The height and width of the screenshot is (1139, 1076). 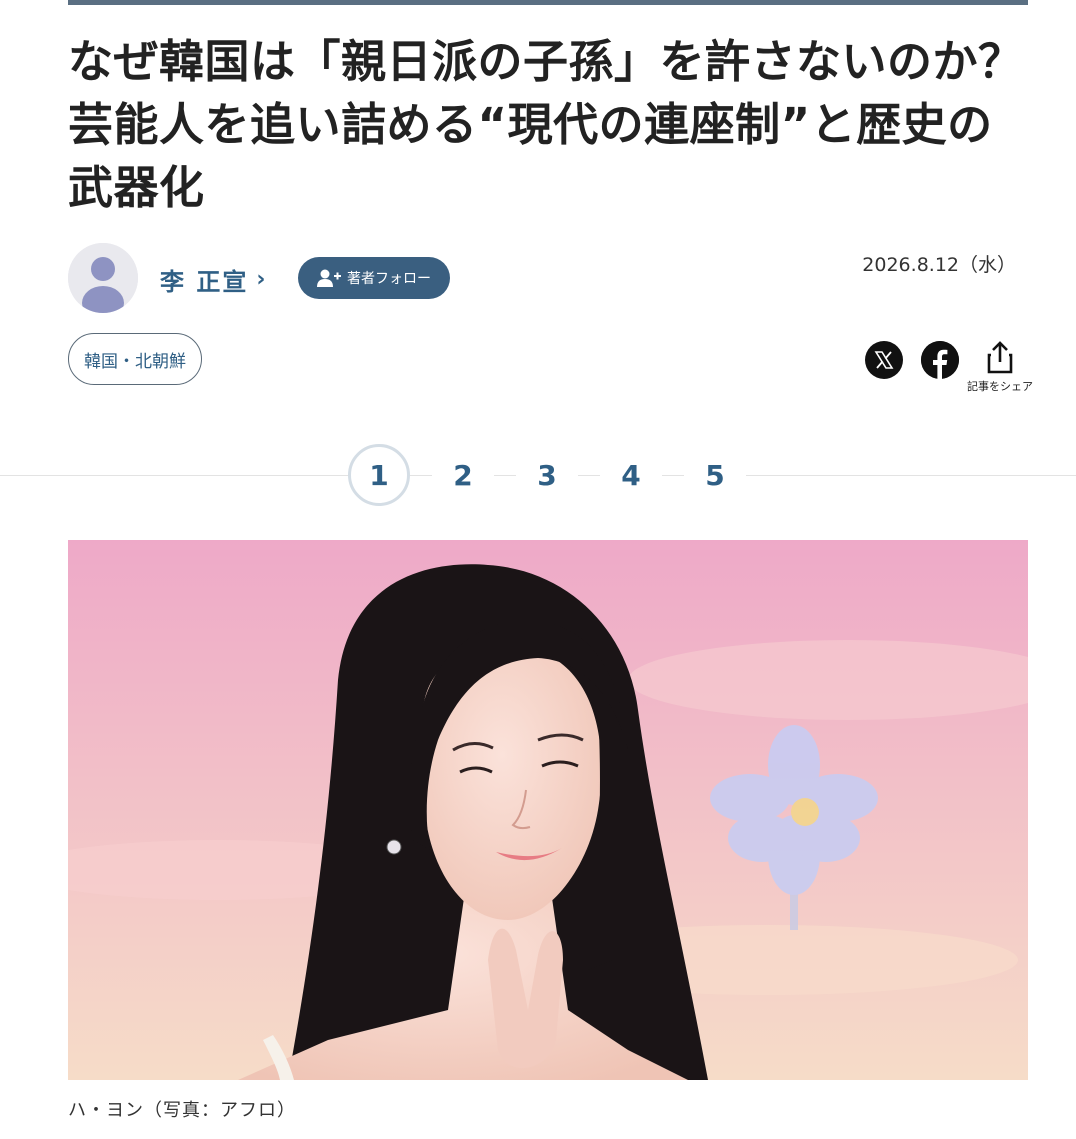 What do you see at coordinates (389, 279) in the screenshot?
I see `follow-label: 著者フォロー` at bounding box center [389, 279].